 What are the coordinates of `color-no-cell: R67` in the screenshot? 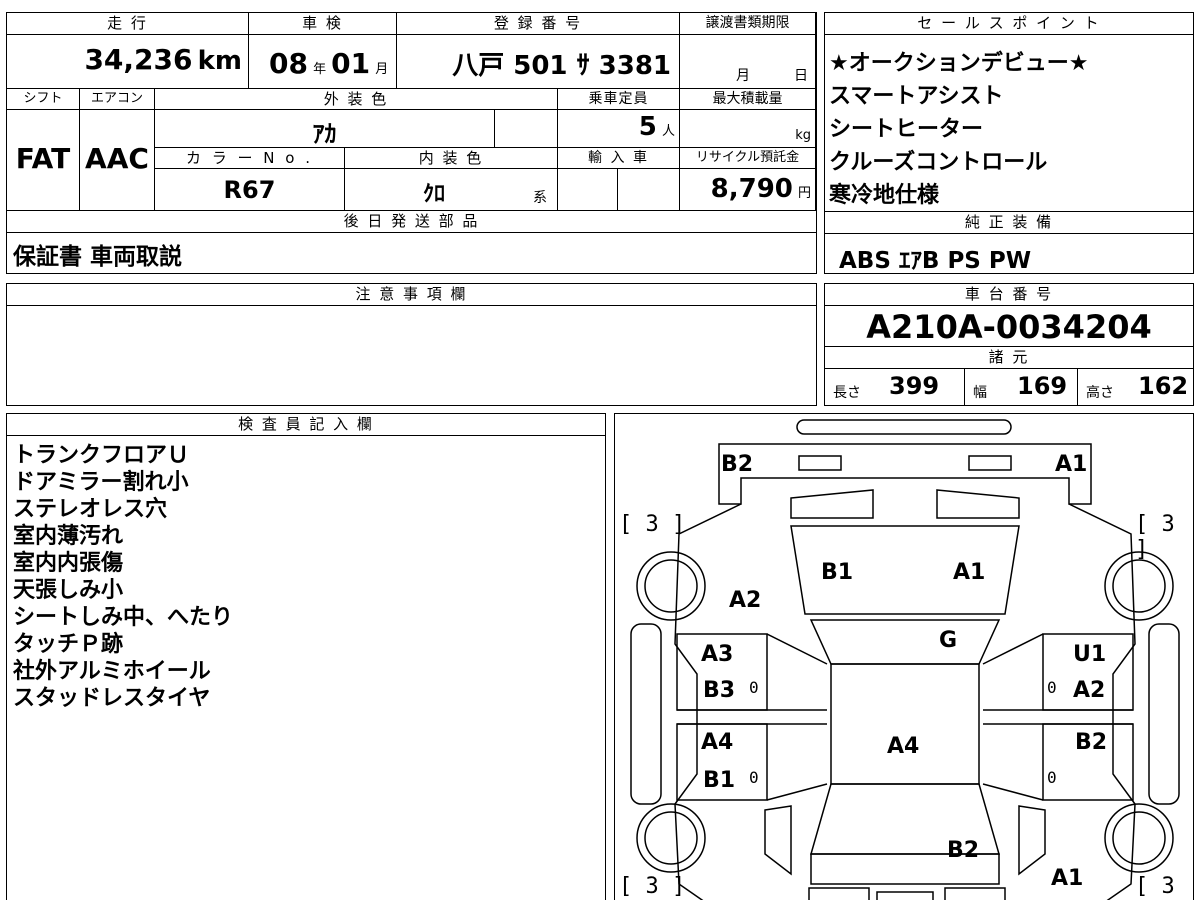 It's located at (250, 190).